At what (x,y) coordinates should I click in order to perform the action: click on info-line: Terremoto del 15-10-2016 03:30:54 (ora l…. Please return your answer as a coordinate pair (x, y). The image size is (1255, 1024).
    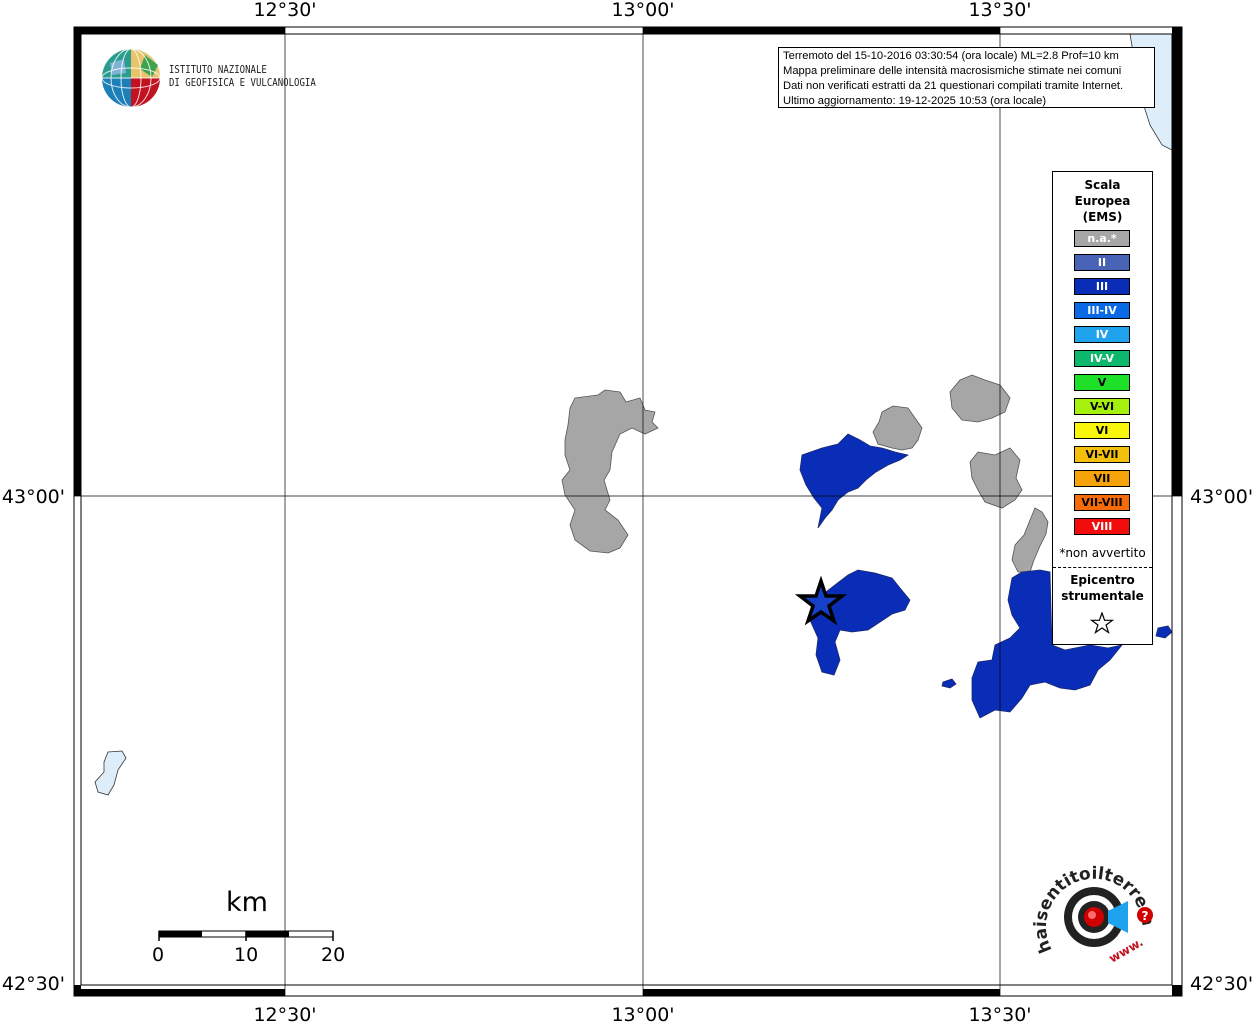
    Looking at the image, I should click on (951, 56).